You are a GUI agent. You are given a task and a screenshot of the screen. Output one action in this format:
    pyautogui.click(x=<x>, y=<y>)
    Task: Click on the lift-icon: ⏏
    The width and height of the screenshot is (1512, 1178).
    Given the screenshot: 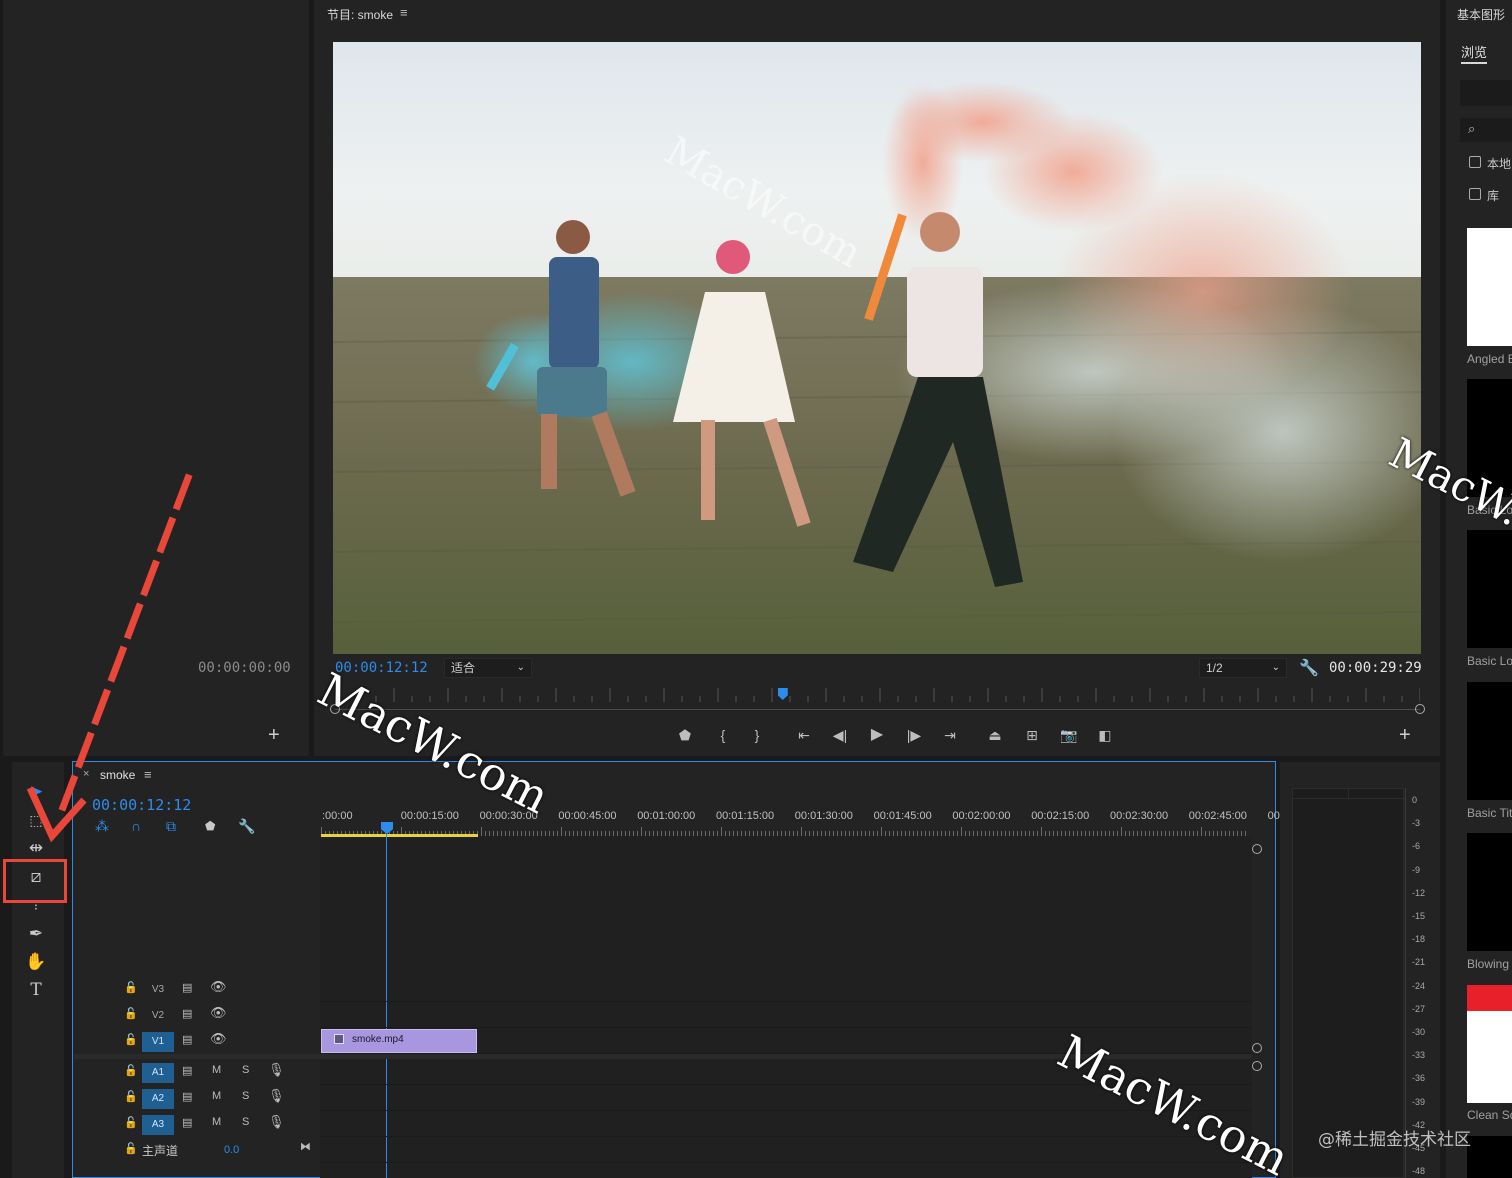 What is the action you would take?
    pyautogui.click(x=995, y=735)
    